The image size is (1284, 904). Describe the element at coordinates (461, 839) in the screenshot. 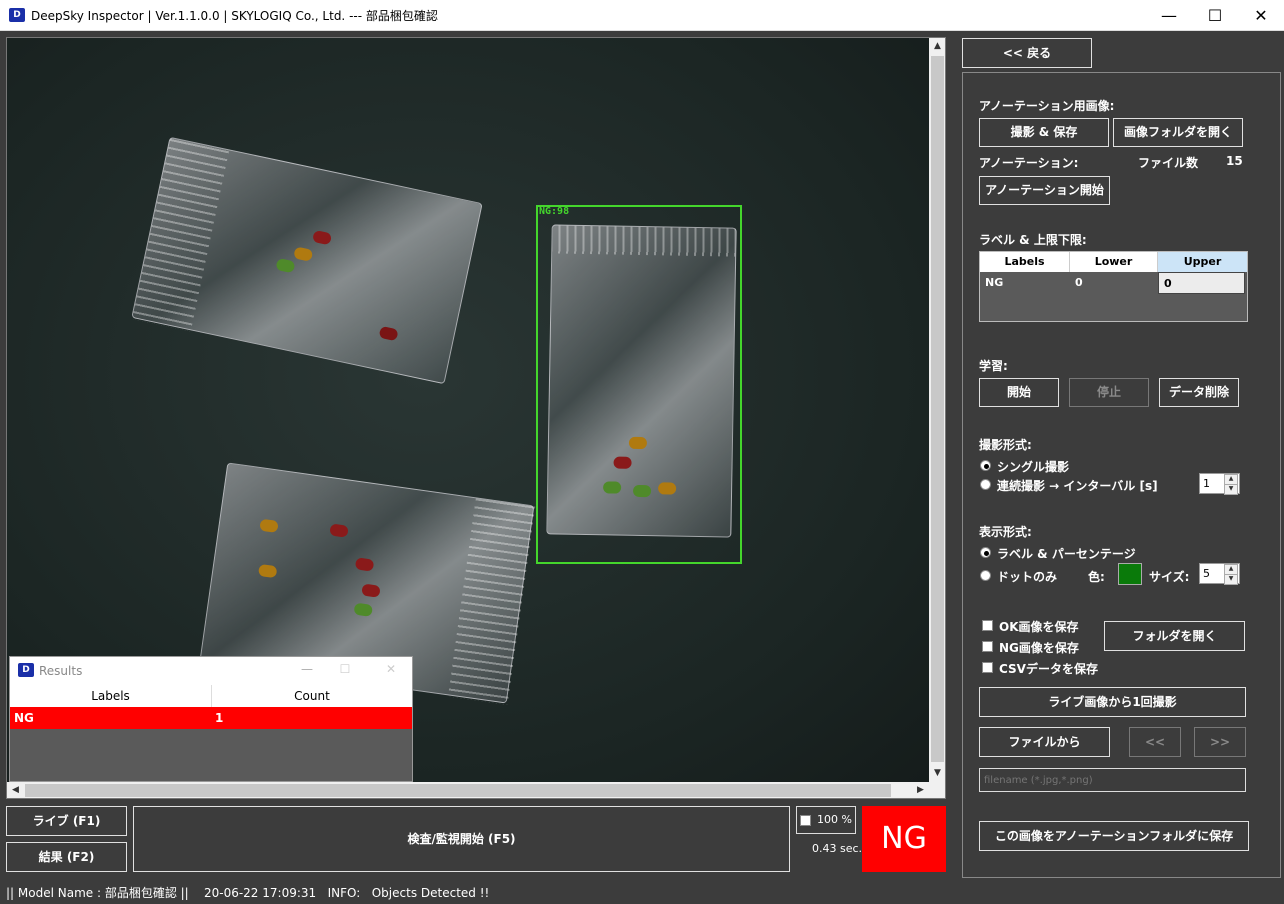

I see `start-inspection-button: 検査/監視開始 (F5)` at that location.